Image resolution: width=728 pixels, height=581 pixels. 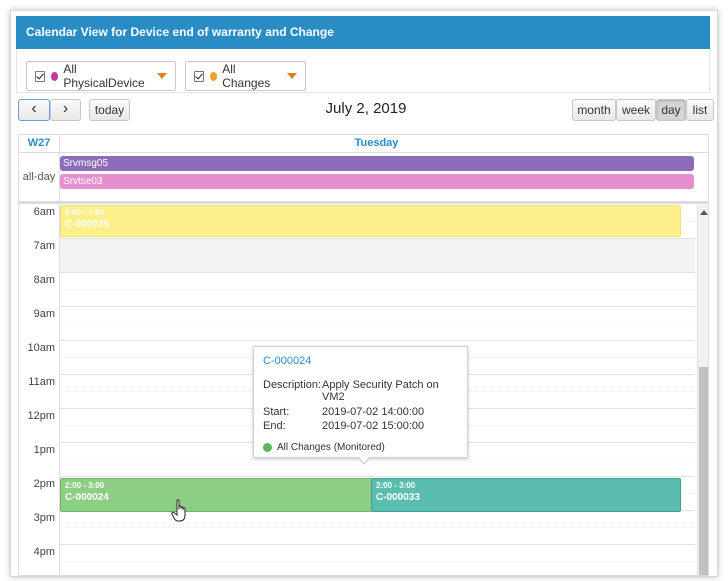 What do you see at coordinates (178, 510) in the screenshot?
I see `hand-cursor-icon` at bounding box center [178, 510].